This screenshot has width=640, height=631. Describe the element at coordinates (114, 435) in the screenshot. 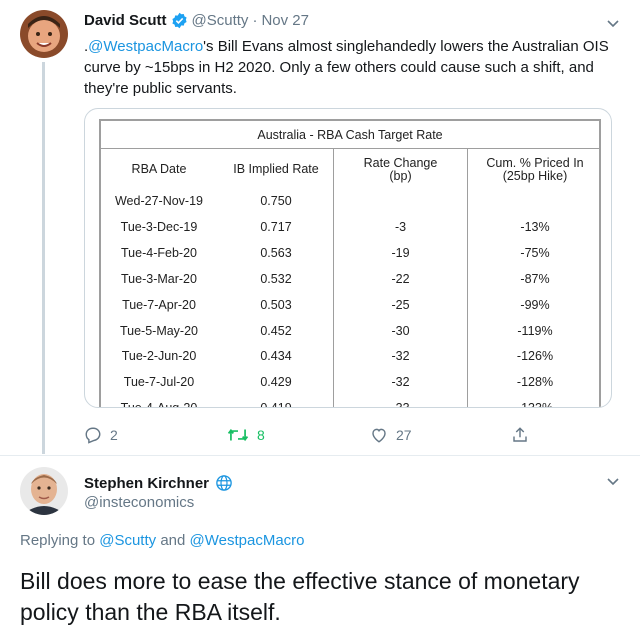

I see `reply-count: 2` at that location.